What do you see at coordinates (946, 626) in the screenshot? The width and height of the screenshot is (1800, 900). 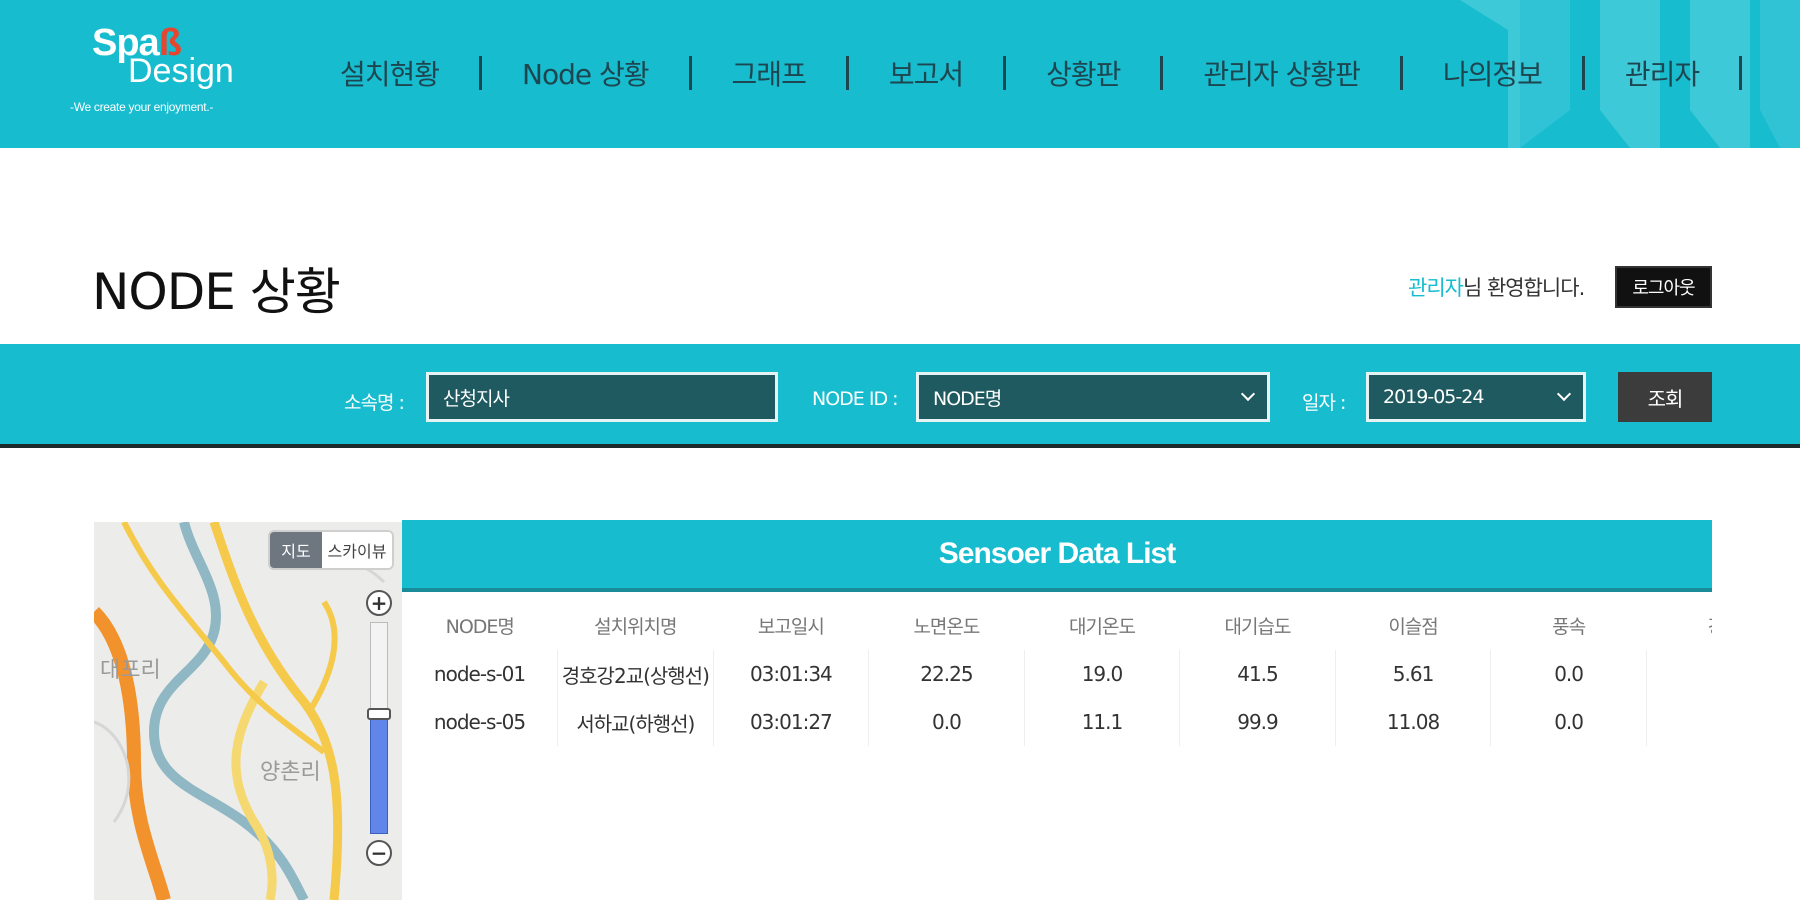 I see `column-header: 노면온도` at bounding box center [946, 626].